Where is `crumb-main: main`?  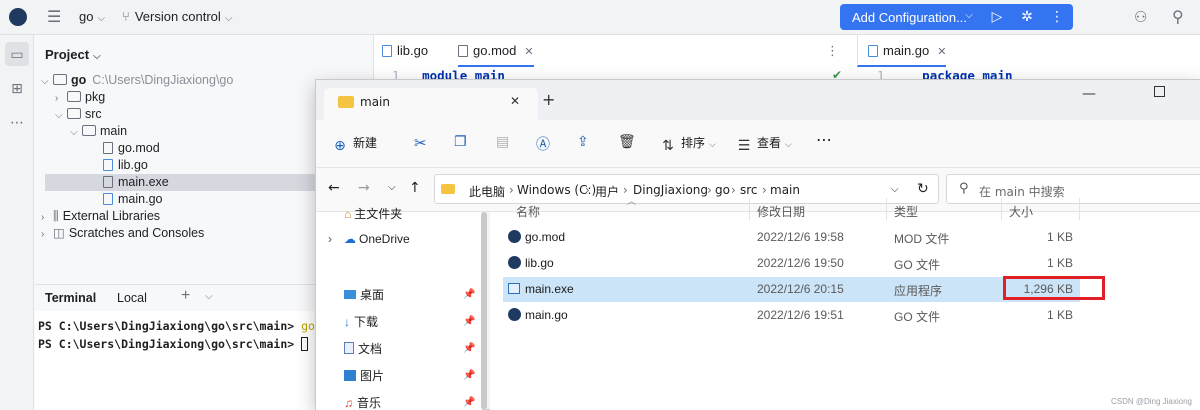
crumb-main: main is located at coordinates (785, 190).